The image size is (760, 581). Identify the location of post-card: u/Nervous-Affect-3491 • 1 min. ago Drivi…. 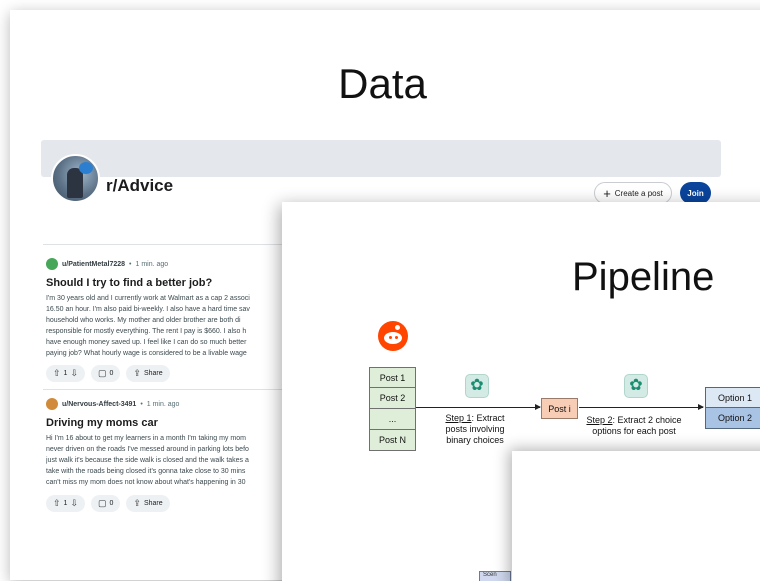
(178, 454).